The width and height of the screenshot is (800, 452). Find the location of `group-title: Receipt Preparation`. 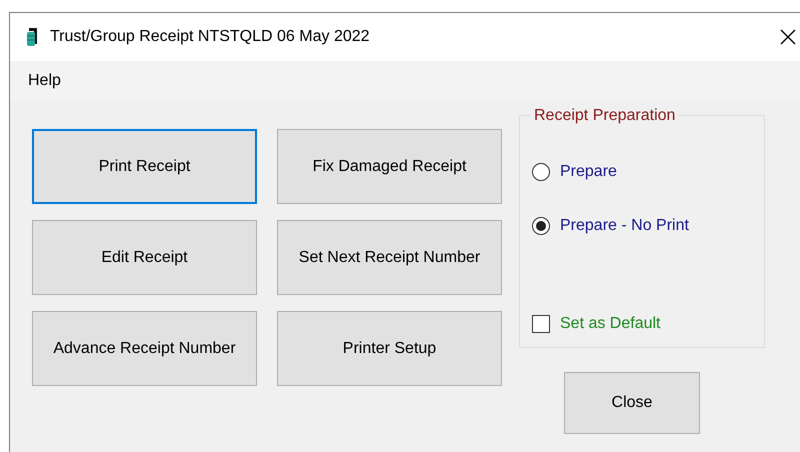

group-title: Receipt Preparation is located at coordinates (605, 116).